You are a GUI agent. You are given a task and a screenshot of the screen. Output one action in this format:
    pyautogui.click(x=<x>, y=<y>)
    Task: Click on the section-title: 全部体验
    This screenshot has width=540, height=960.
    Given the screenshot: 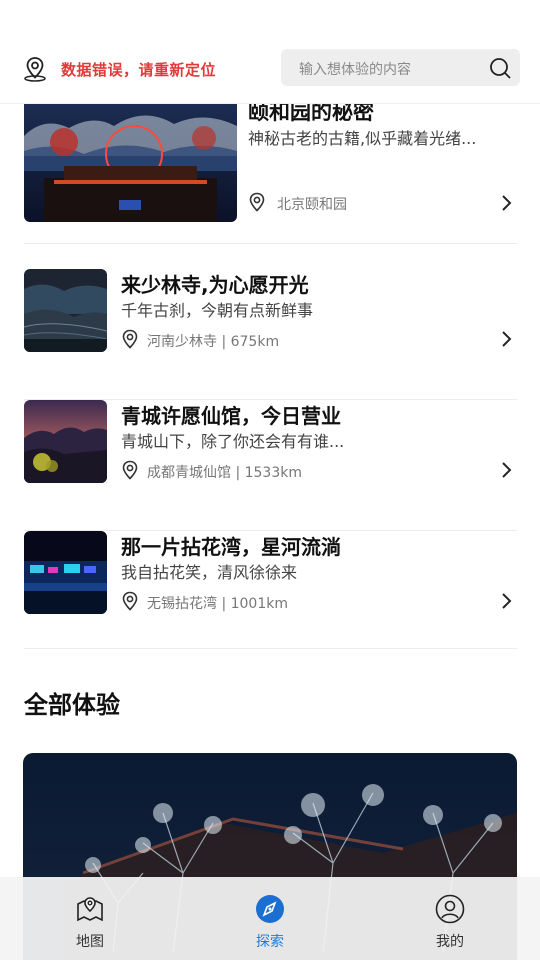 What is the action you would take?
    pyautogui.click(x=72, y=705)
    